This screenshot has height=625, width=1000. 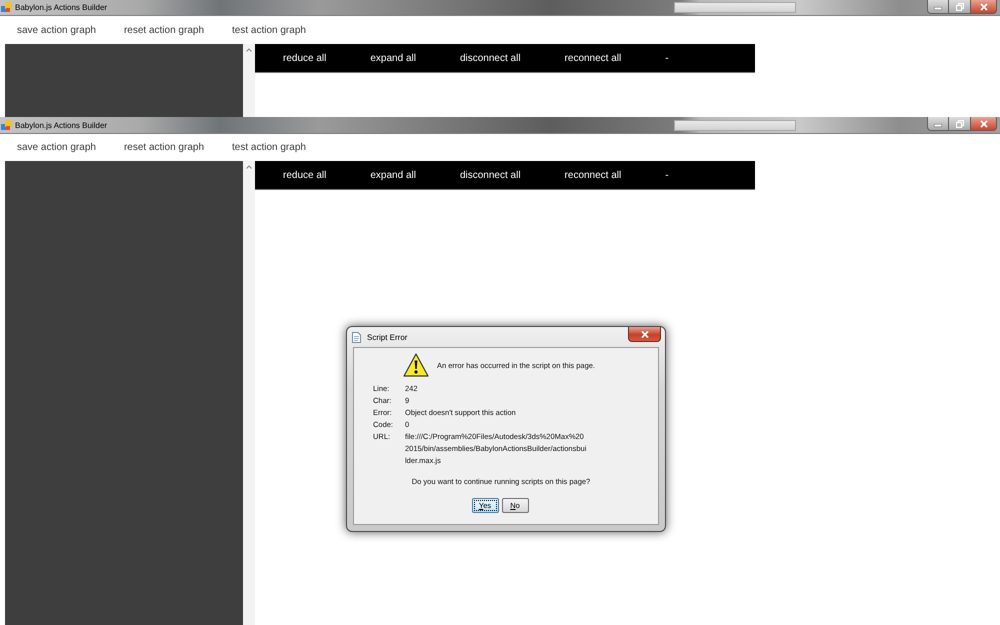 I want to click on warning-icon, so click(x=416, y=365).